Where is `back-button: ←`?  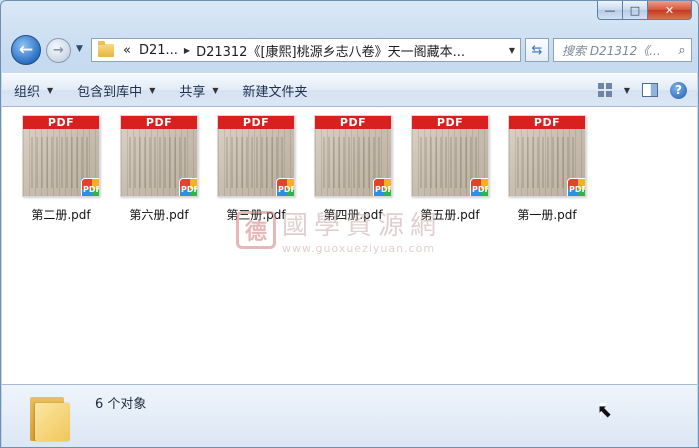 back-button: ← is located at coordinates (26, 50).